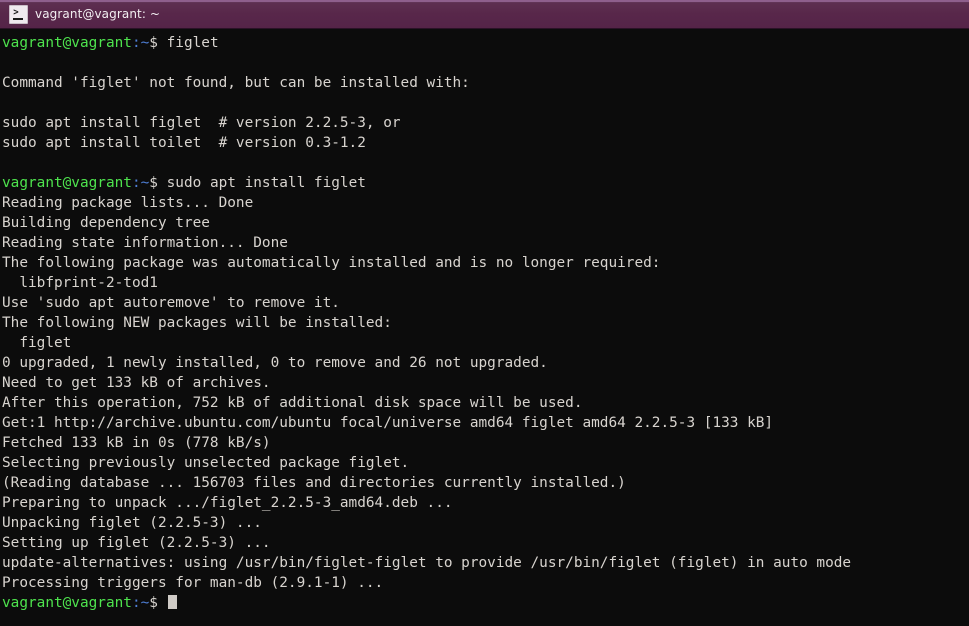 The height and width of the screenshot is (626, 969). What do you see at coordinates (37, 343) in the screenshot?
I see `terminal-output-text: figlet` at bounding box center [37, 343].